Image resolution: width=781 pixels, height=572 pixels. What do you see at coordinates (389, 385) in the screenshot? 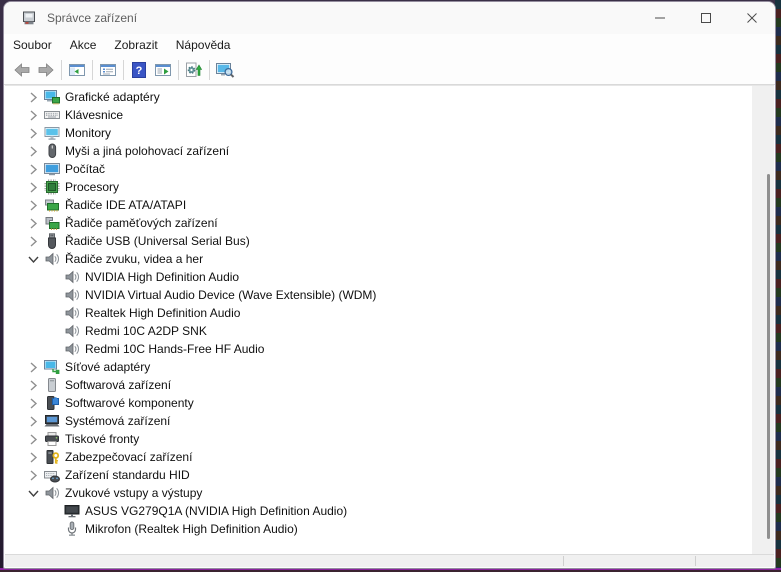
I see `tree-item: Softwarová zařízení` at bounding box center [389, 385].